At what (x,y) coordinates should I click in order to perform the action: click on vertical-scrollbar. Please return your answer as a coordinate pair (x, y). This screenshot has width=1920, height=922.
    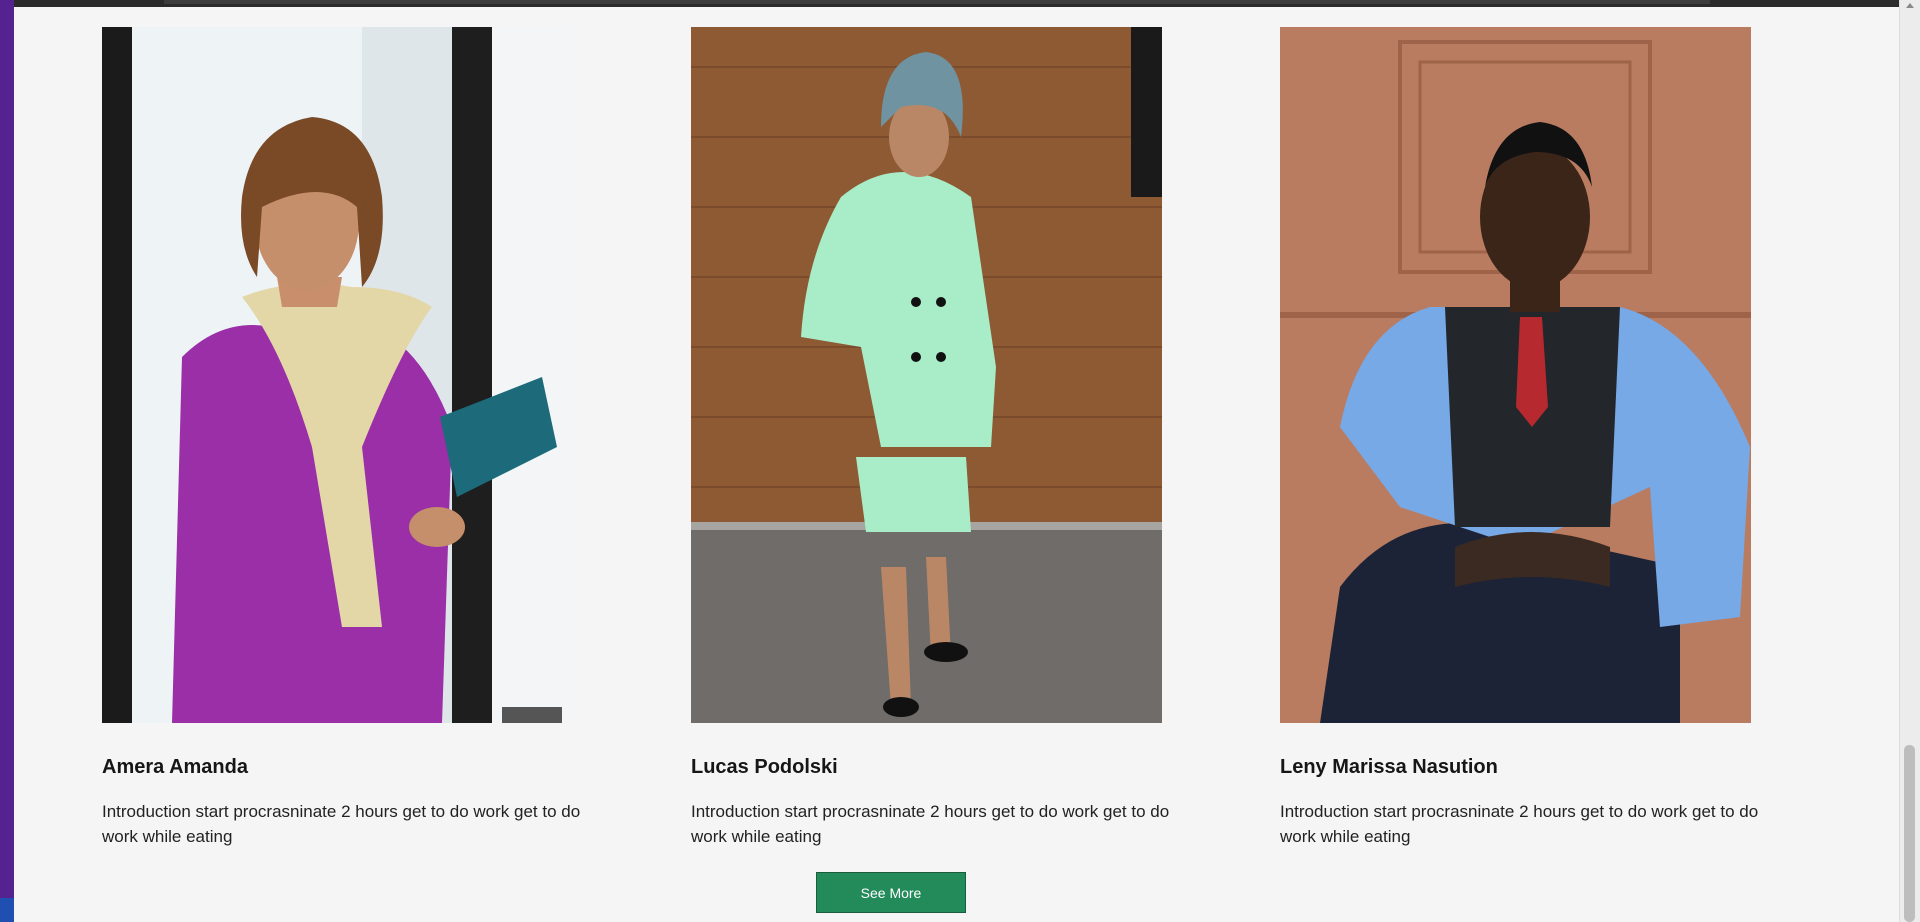
    Looking at the image, I should click on (1909, 461).